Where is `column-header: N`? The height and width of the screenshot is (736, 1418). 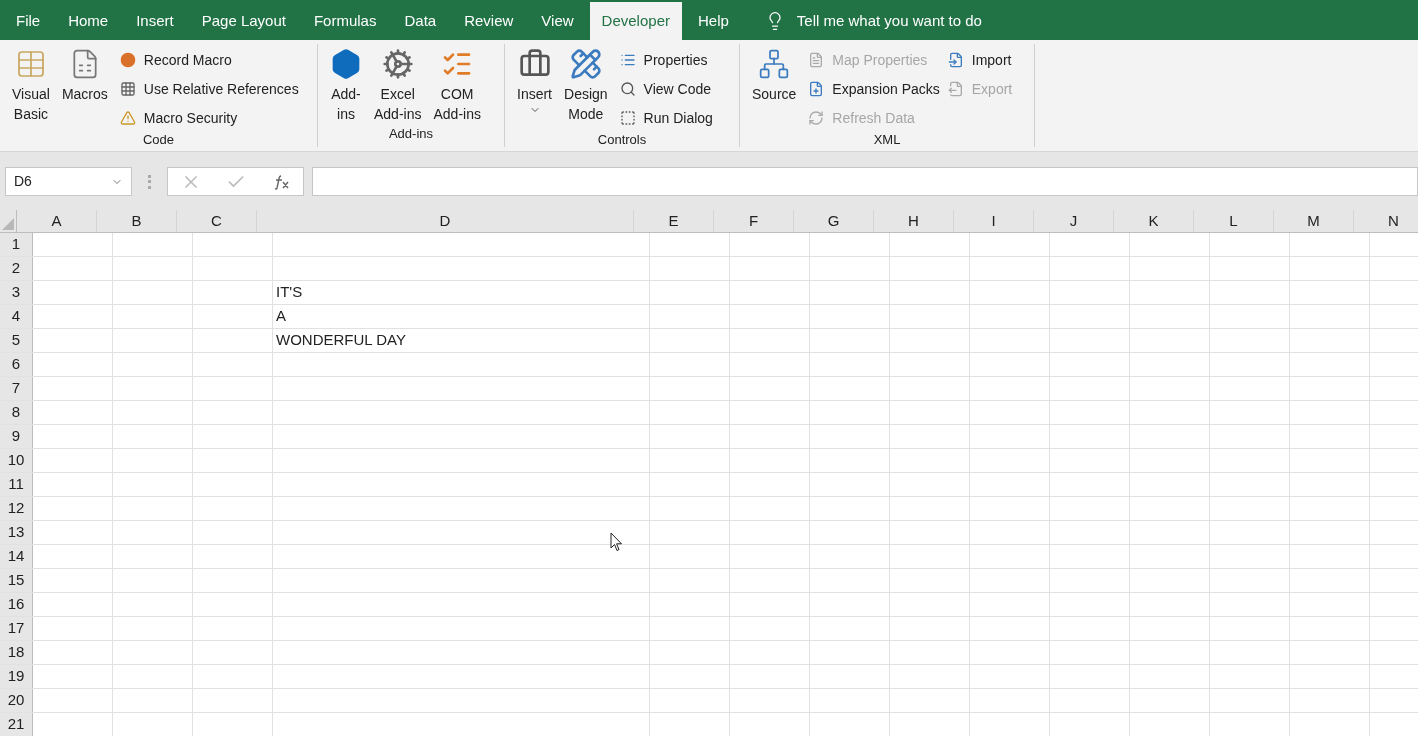 column-header: N is located at coordinates (1386, 221).